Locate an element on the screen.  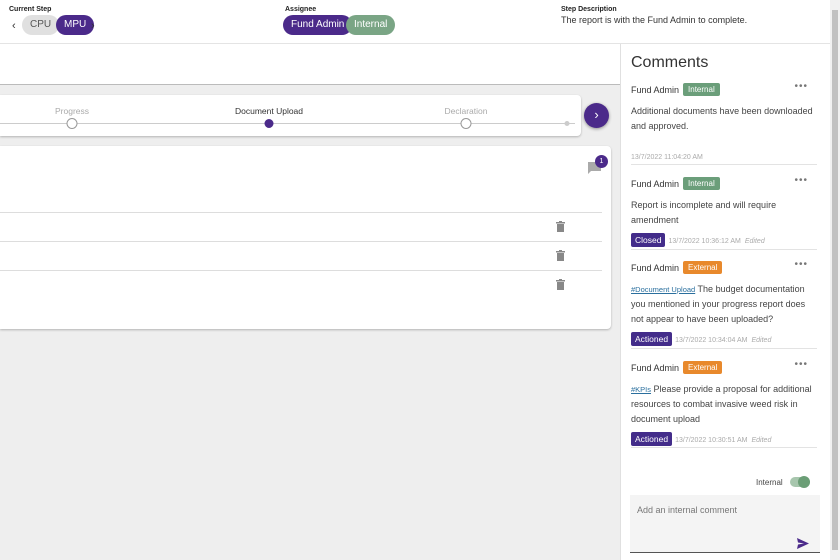
content-header is located at coordinates (310, 64).